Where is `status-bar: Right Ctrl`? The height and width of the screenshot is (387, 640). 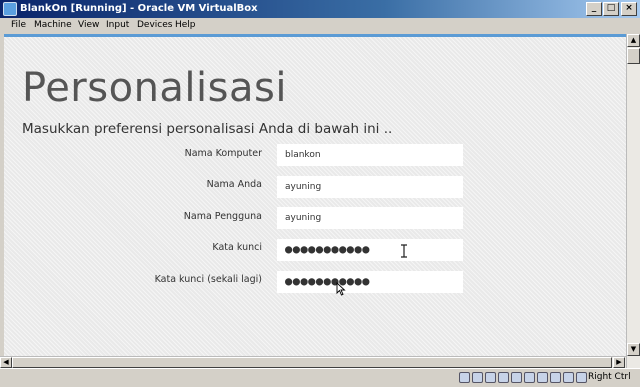 status-bar: Right Ctrl is located at coordinates (320, 377).